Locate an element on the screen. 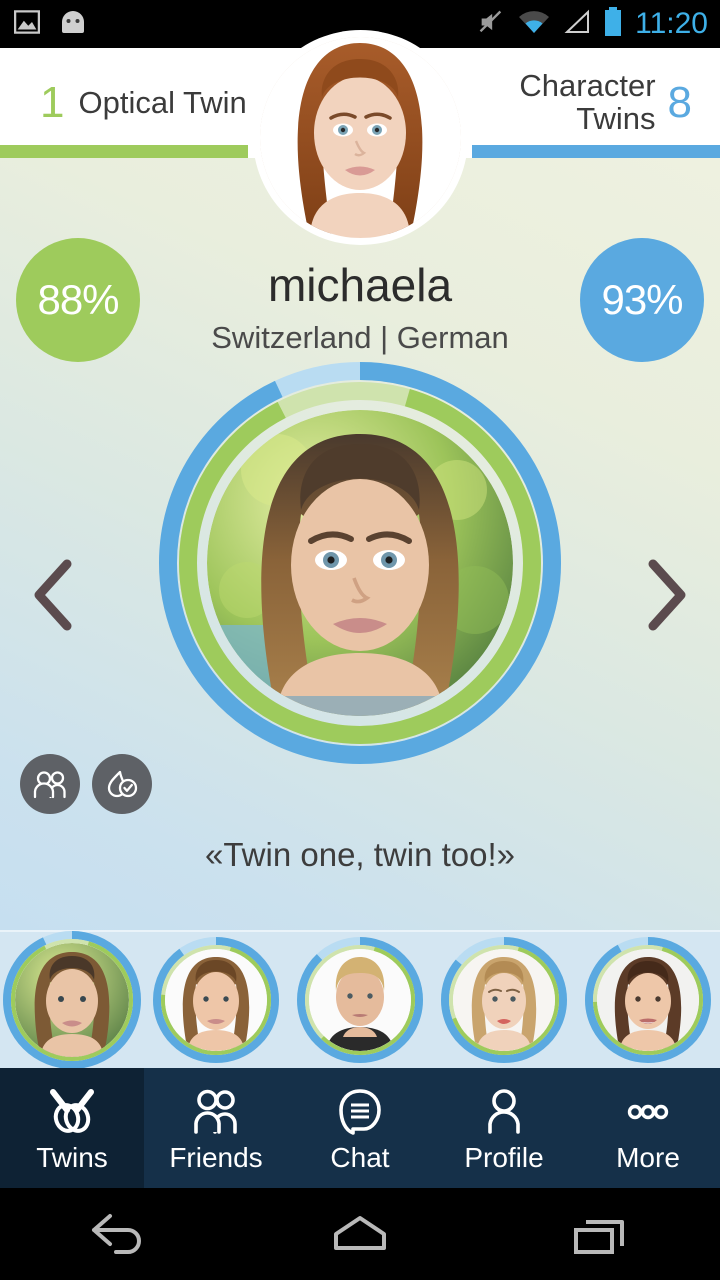 The image size is (720, 1280). optical-twin-label: Optical Twin is located at coordinates (162, 102).